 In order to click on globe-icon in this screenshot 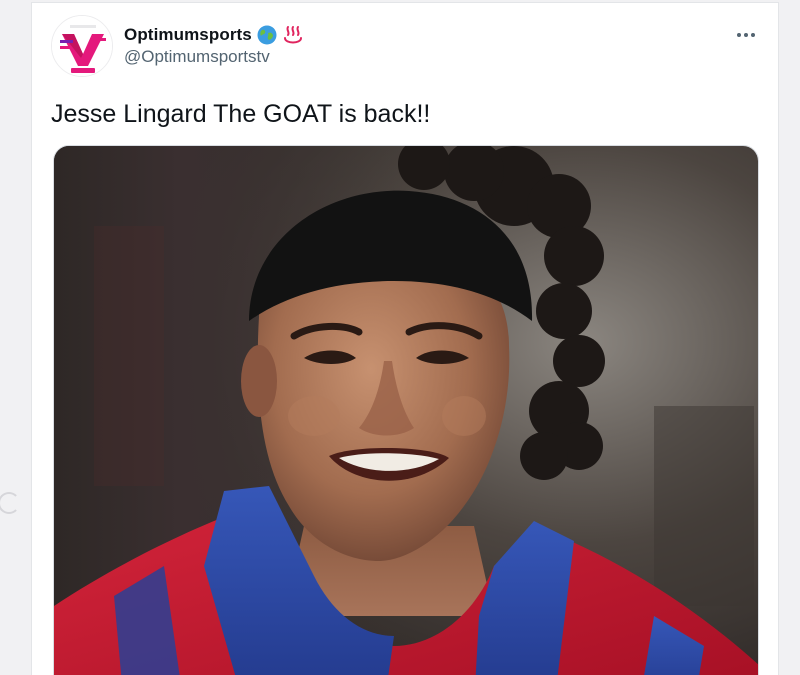, I will do `click(267, 35)`.